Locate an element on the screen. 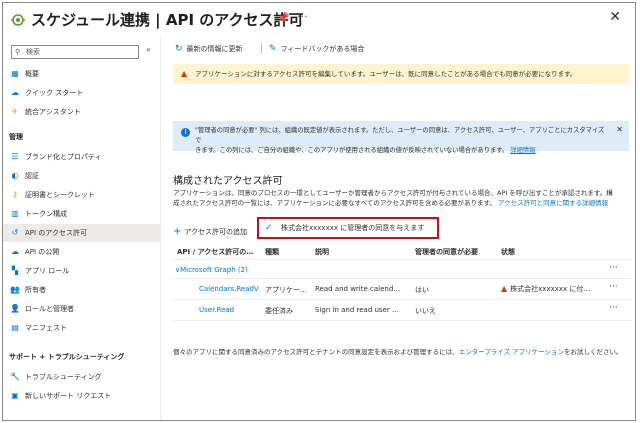 This screenshot has height=423, width=640. grant-admin-consent-label: 株式会社xxxxxxx に管理者の同意を与えます is located at coordinates (353, 228).